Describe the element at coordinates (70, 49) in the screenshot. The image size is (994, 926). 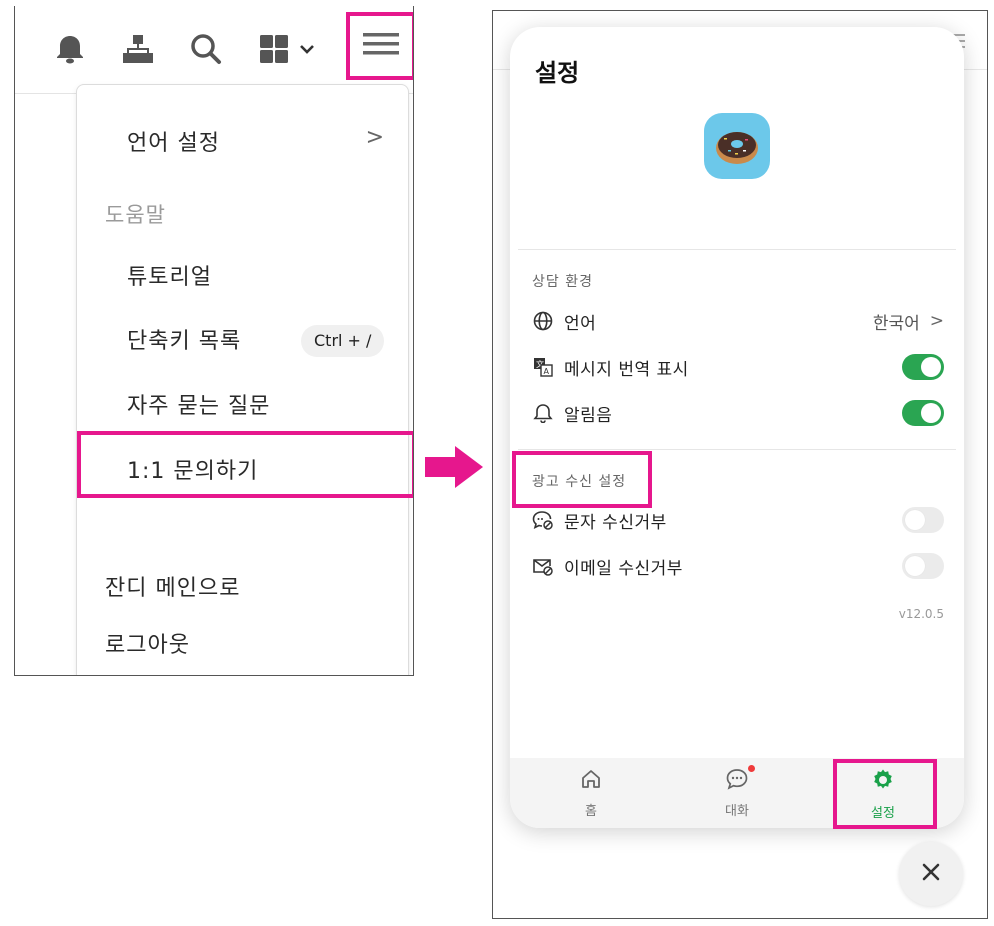
I see `bell-icon` at that location.